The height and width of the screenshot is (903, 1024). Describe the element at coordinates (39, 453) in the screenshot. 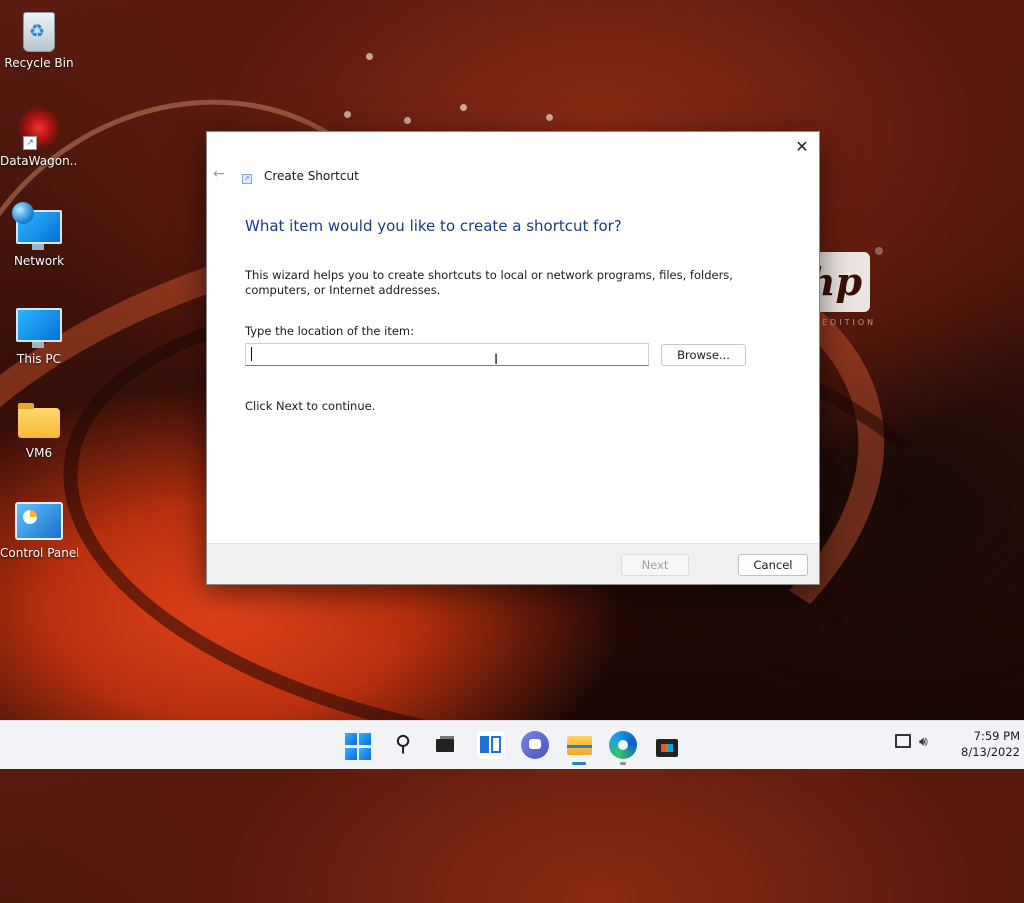

I see `desktop-icon-label: VM6` at that location.